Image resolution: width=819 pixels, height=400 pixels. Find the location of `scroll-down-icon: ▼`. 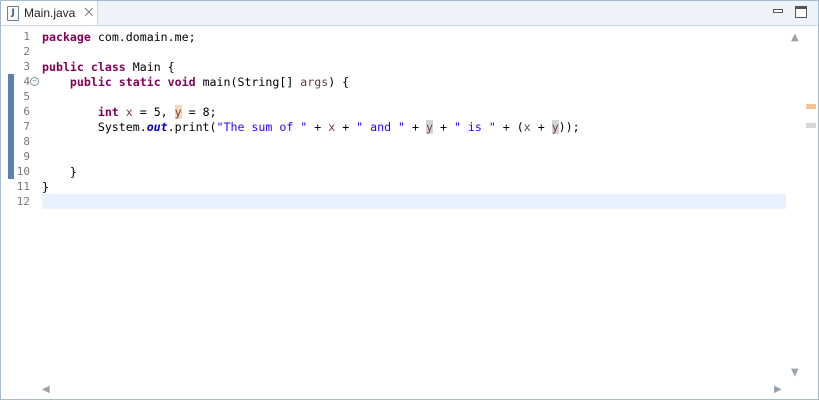

scroll-down-icon: ▼ is located at coordinates (795, 372).